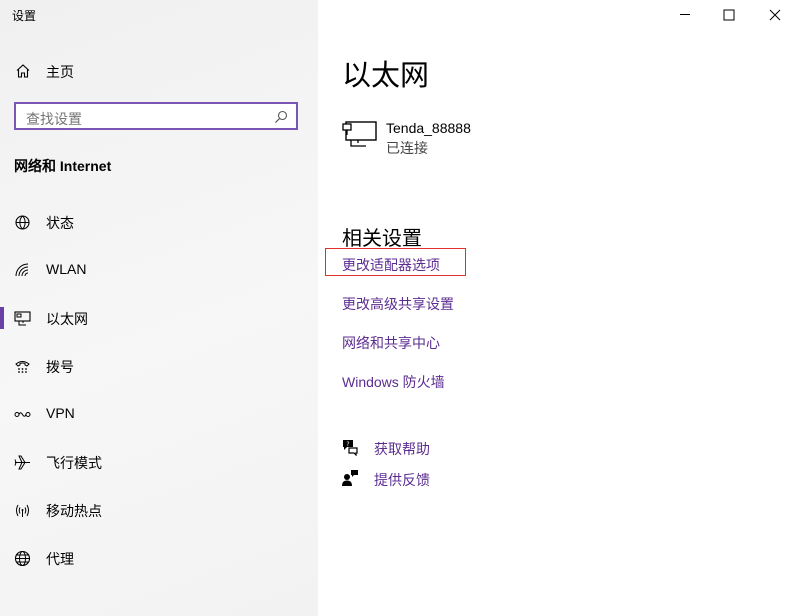 The height and width of the screenshot is (616, 798). What do you see at coordinates (60, 72) in the screenshot?
I see `home-label: 主页` at bounding box center [60, 72].